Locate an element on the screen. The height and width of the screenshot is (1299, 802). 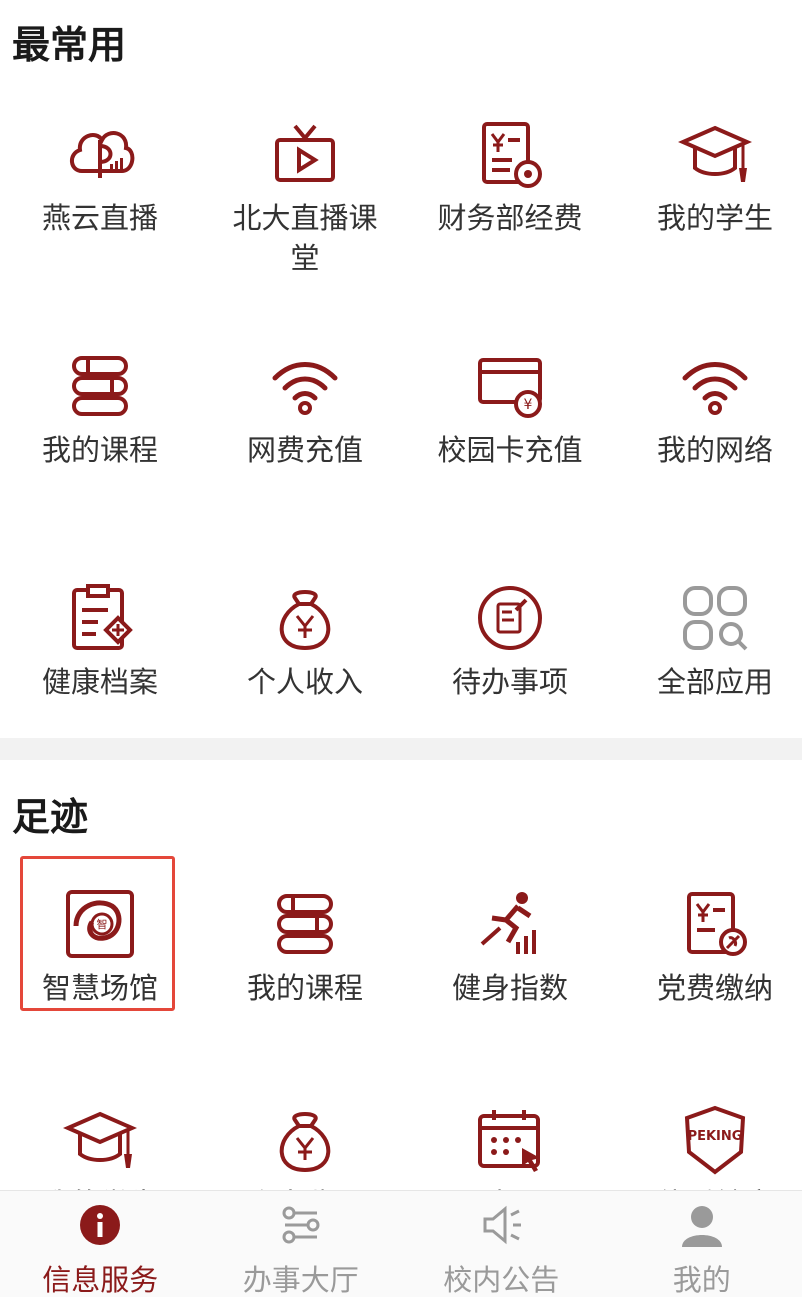
app-label: 全部应用 is located at coordinates (715, 682).